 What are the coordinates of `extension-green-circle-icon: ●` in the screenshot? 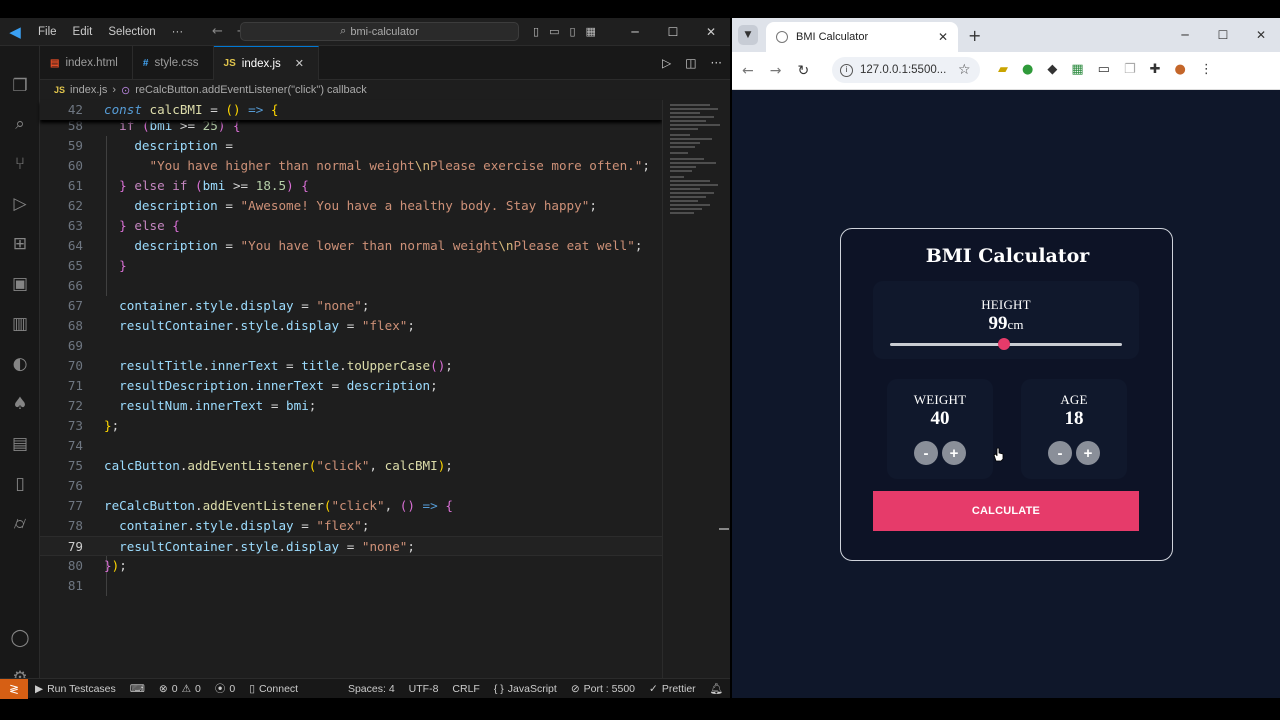 It's located at (1027, 69).